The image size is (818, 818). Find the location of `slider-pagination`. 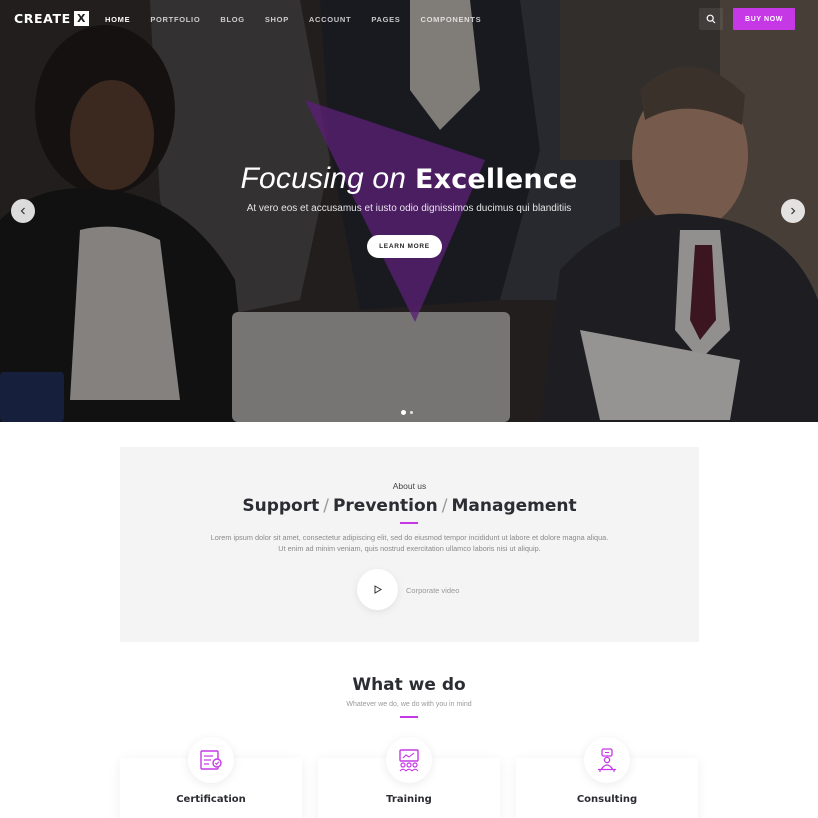

slider-pagination is located at coordinates (407, 412).